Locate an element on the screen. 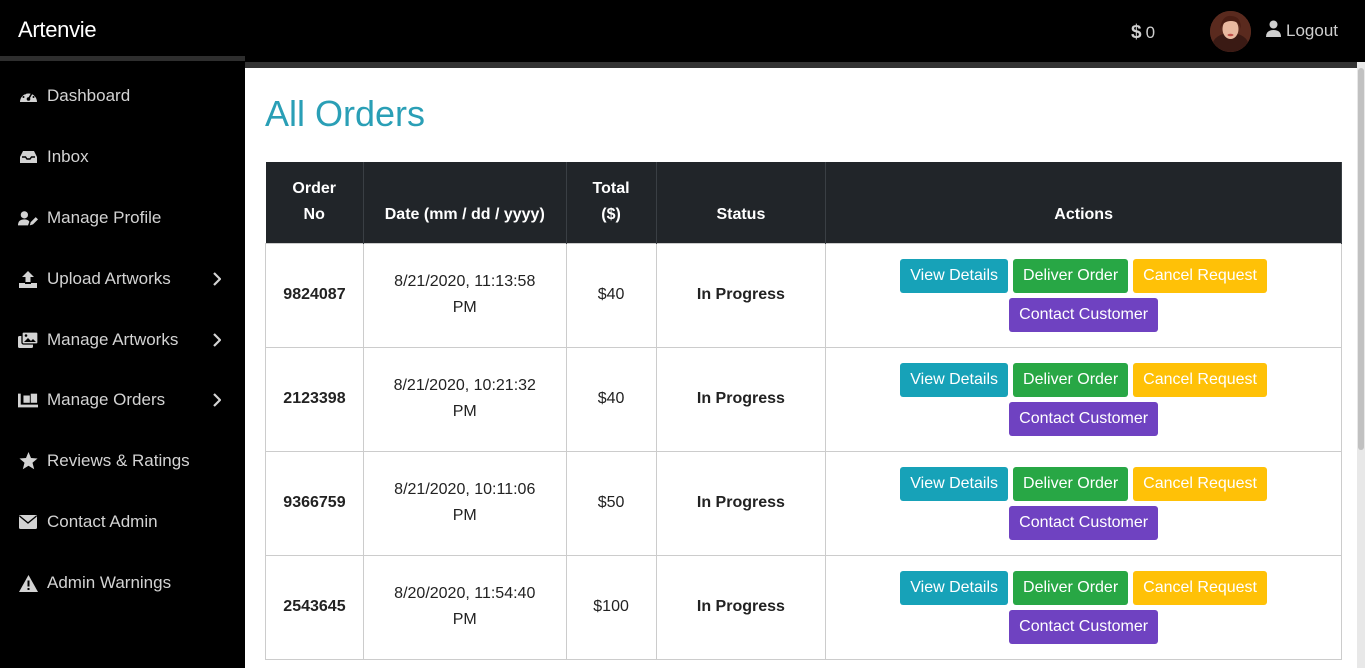 The height and width of the screenshot is (668, 1365). sidebar-item-contact-admin: Contact Admin is located at coordinates (122, 522).